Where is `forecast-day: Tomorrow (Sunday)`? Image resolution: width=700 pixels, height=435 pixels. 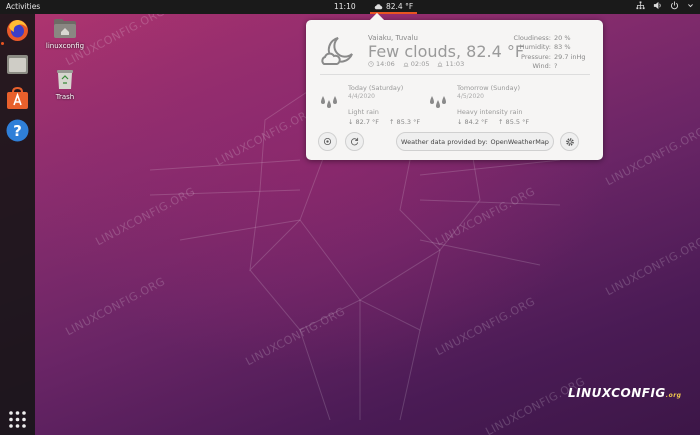
forecast-day: Tomorrow (Sunday) is located at coordinates (488, 88).